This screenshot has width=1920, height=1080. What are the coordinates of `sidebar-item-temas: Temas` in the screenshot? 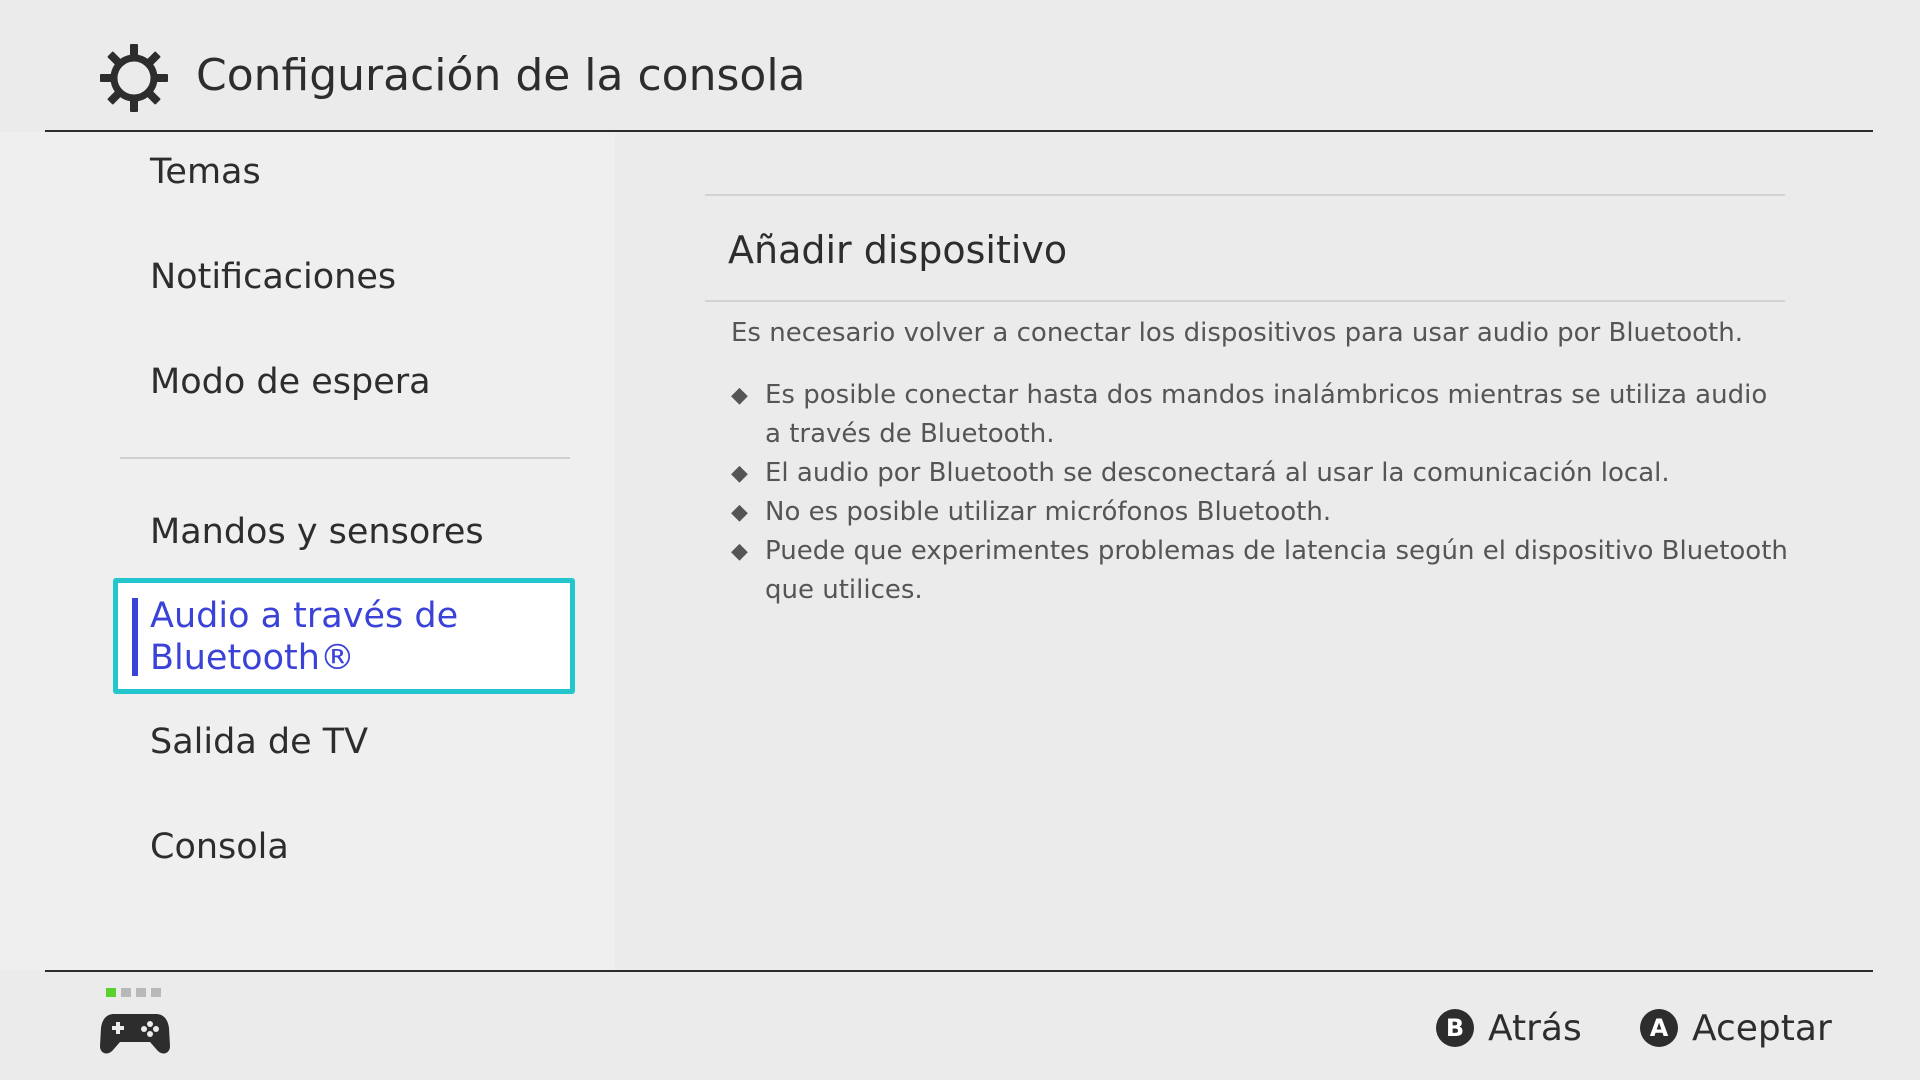 It's located at (205, 172).